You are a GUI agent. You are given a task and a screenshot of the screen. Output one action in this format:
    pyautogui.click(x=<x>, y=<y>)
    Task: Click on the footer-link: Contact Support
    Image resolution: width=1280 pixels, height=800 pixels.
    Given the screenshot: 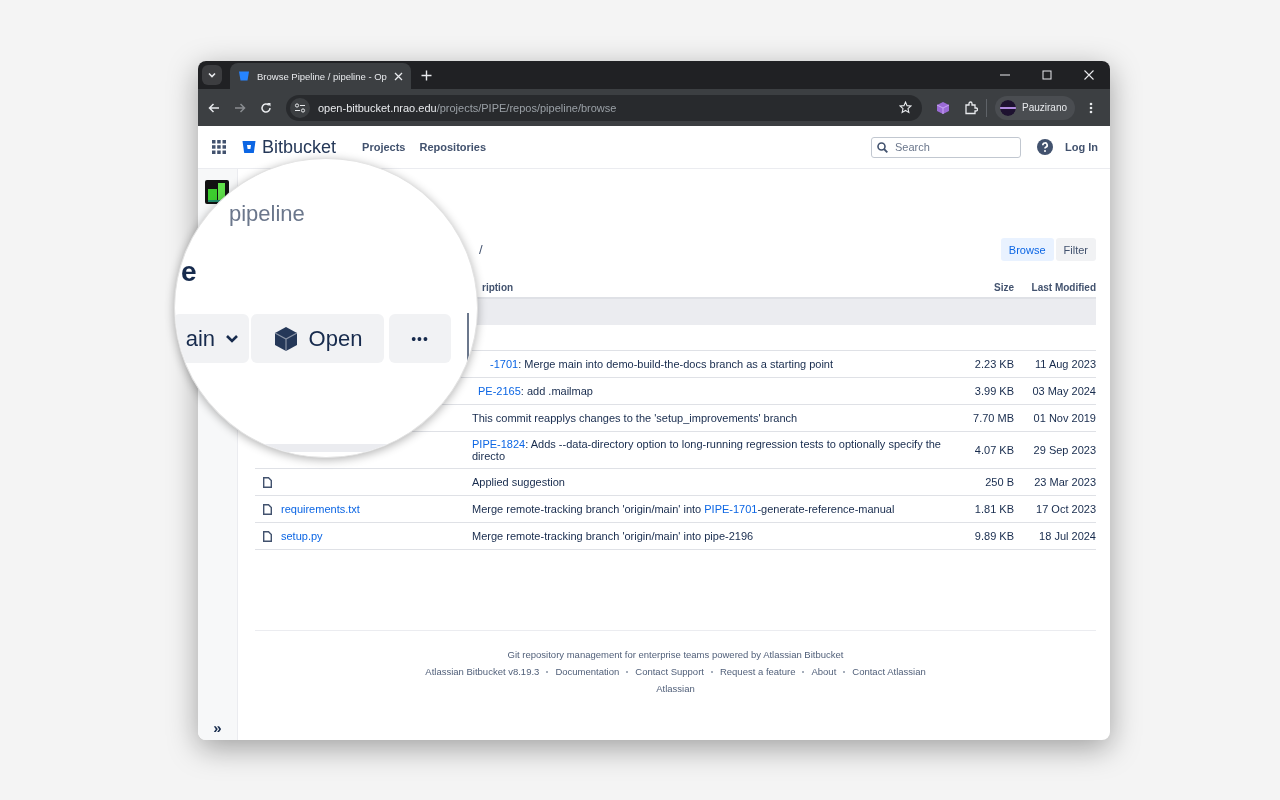 What is the action you would take?
    pyautogui.click(x=669, y=671)
    